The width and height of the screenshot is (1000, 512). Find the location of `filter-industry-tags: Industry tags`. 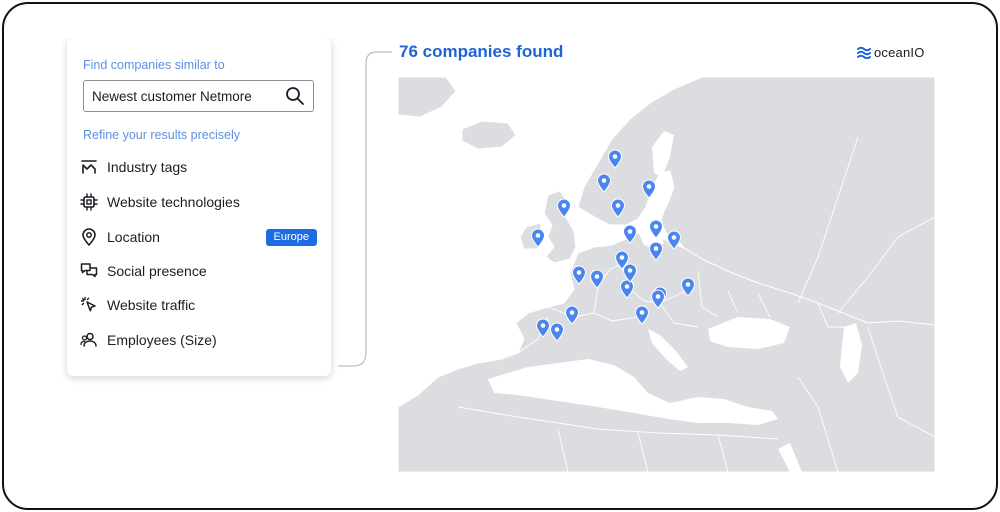

filter-industry-tags: Industry tags is located at coordinates (199, 167).